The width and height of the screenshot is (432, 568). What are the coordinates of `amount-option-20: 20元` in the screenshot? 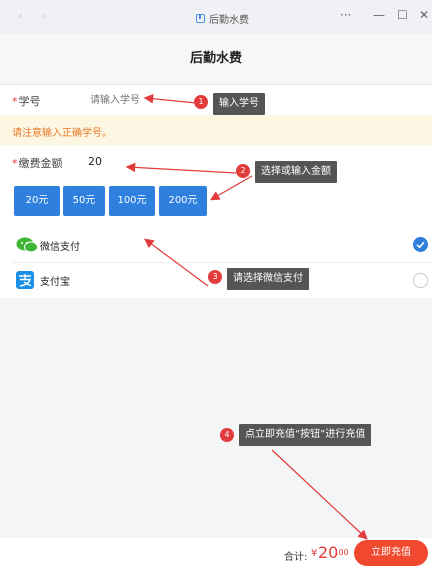 It's located at (37, 201).